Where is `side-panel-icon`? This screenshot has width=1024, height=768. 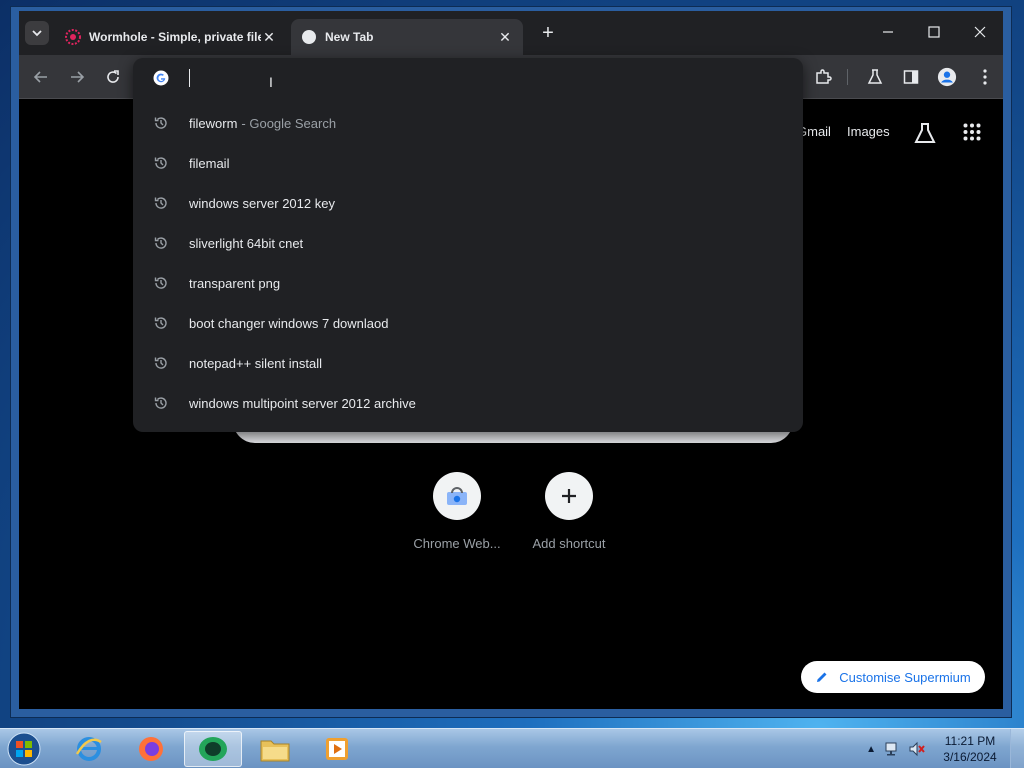
side-panel-icon is located at coordinates (911, 77).